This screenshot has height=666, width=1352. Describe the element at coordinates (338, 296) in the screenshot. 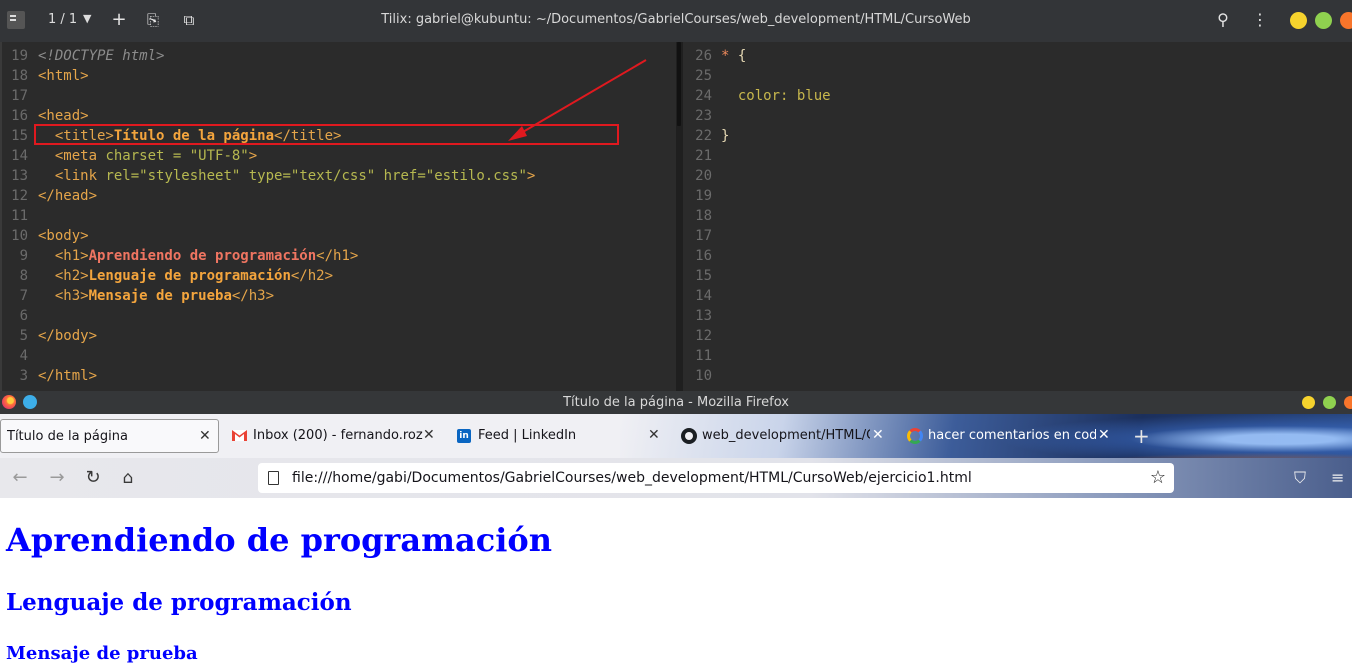

I see `code-line: 7 <h3>Mensaje de prueba</h3>` at that location.